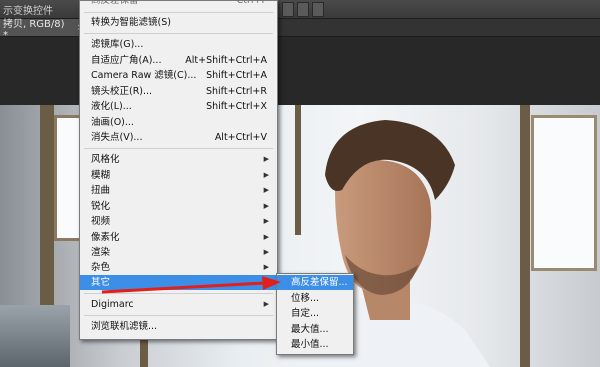  What do you see at coordinates (178, 304) in the screenshot?
I see `menu-item-digimarc: Digimarc ▶` at bounding box center [178, 304].